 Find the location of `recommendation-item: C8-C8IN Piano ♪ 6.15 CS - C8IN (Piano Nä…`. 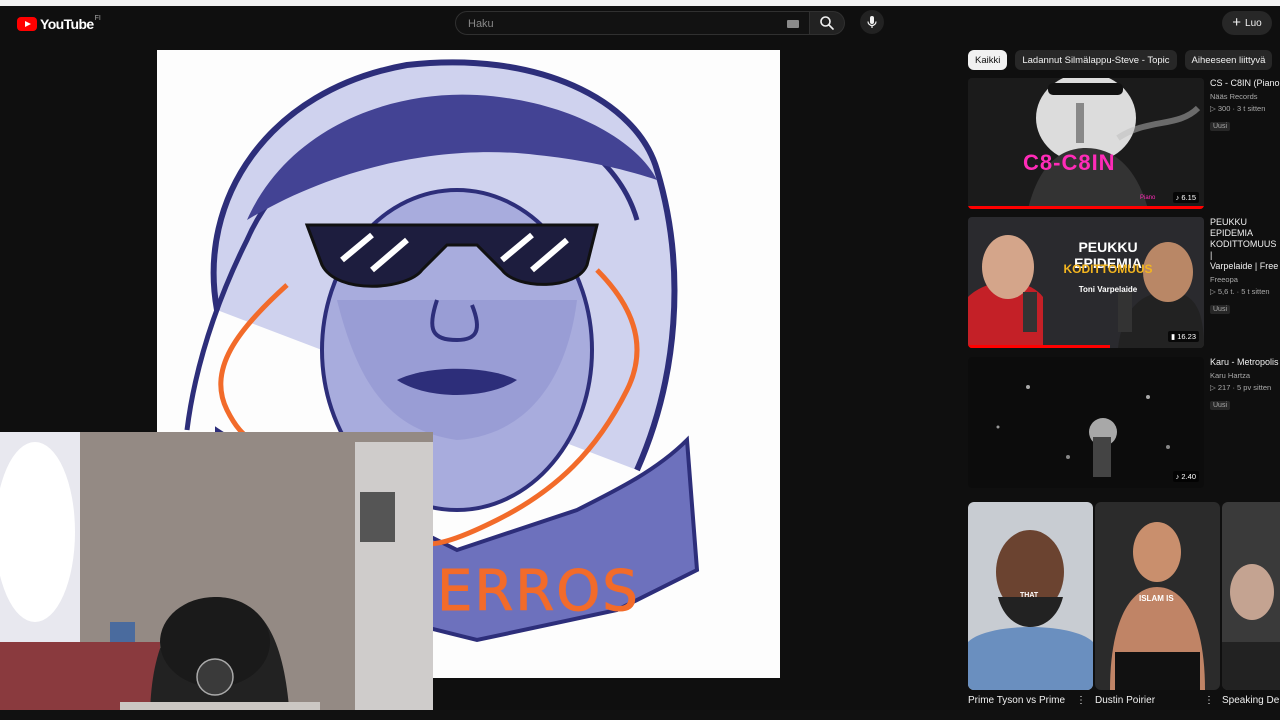

recommendation-item: C8-C8IN Piano ♪ 6.15 CS - C8IN (Piano Nä… is located at coordinates (1124, 145).